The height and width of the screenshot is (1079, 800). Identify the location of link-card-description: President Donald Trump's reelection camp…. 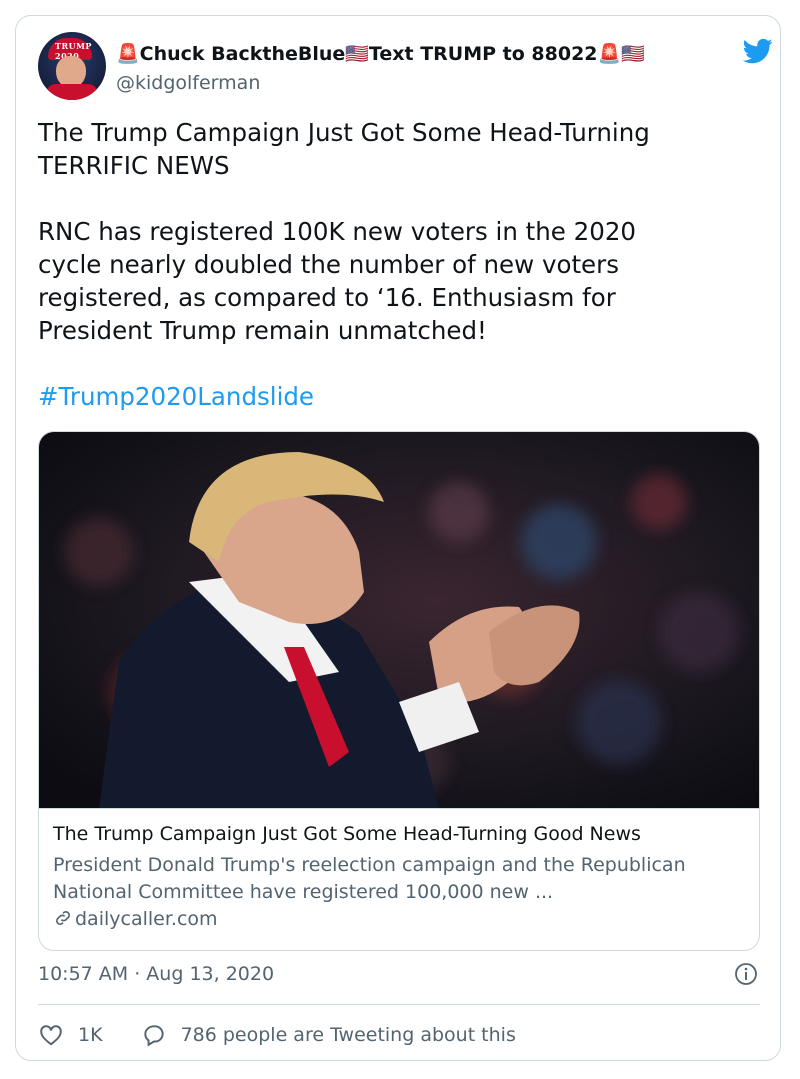
(369, 878).